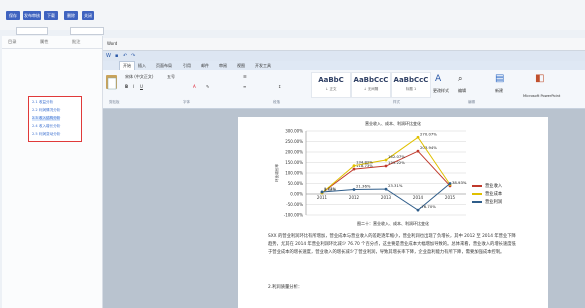 The width and height of the screenshot is (585, 308). I want to click on find-icon: ⌕, so click(460, 79).